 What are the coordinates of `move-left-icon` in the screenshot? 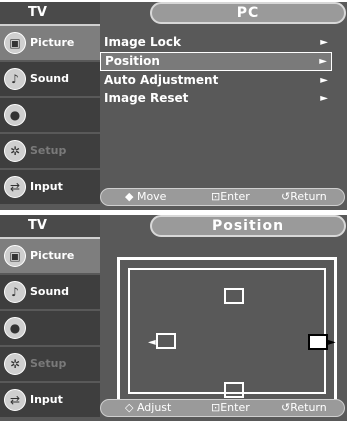 It's located at (166, 341).